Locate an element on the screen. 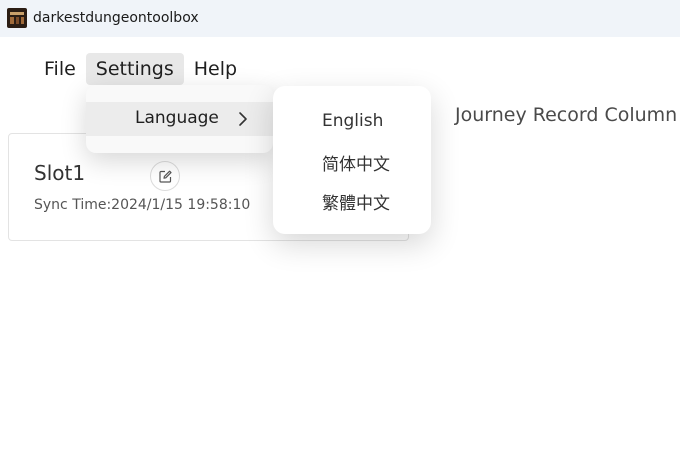 This screenshot has height=462, width=680. app-logo-icon is located at coordinates (17, 18).